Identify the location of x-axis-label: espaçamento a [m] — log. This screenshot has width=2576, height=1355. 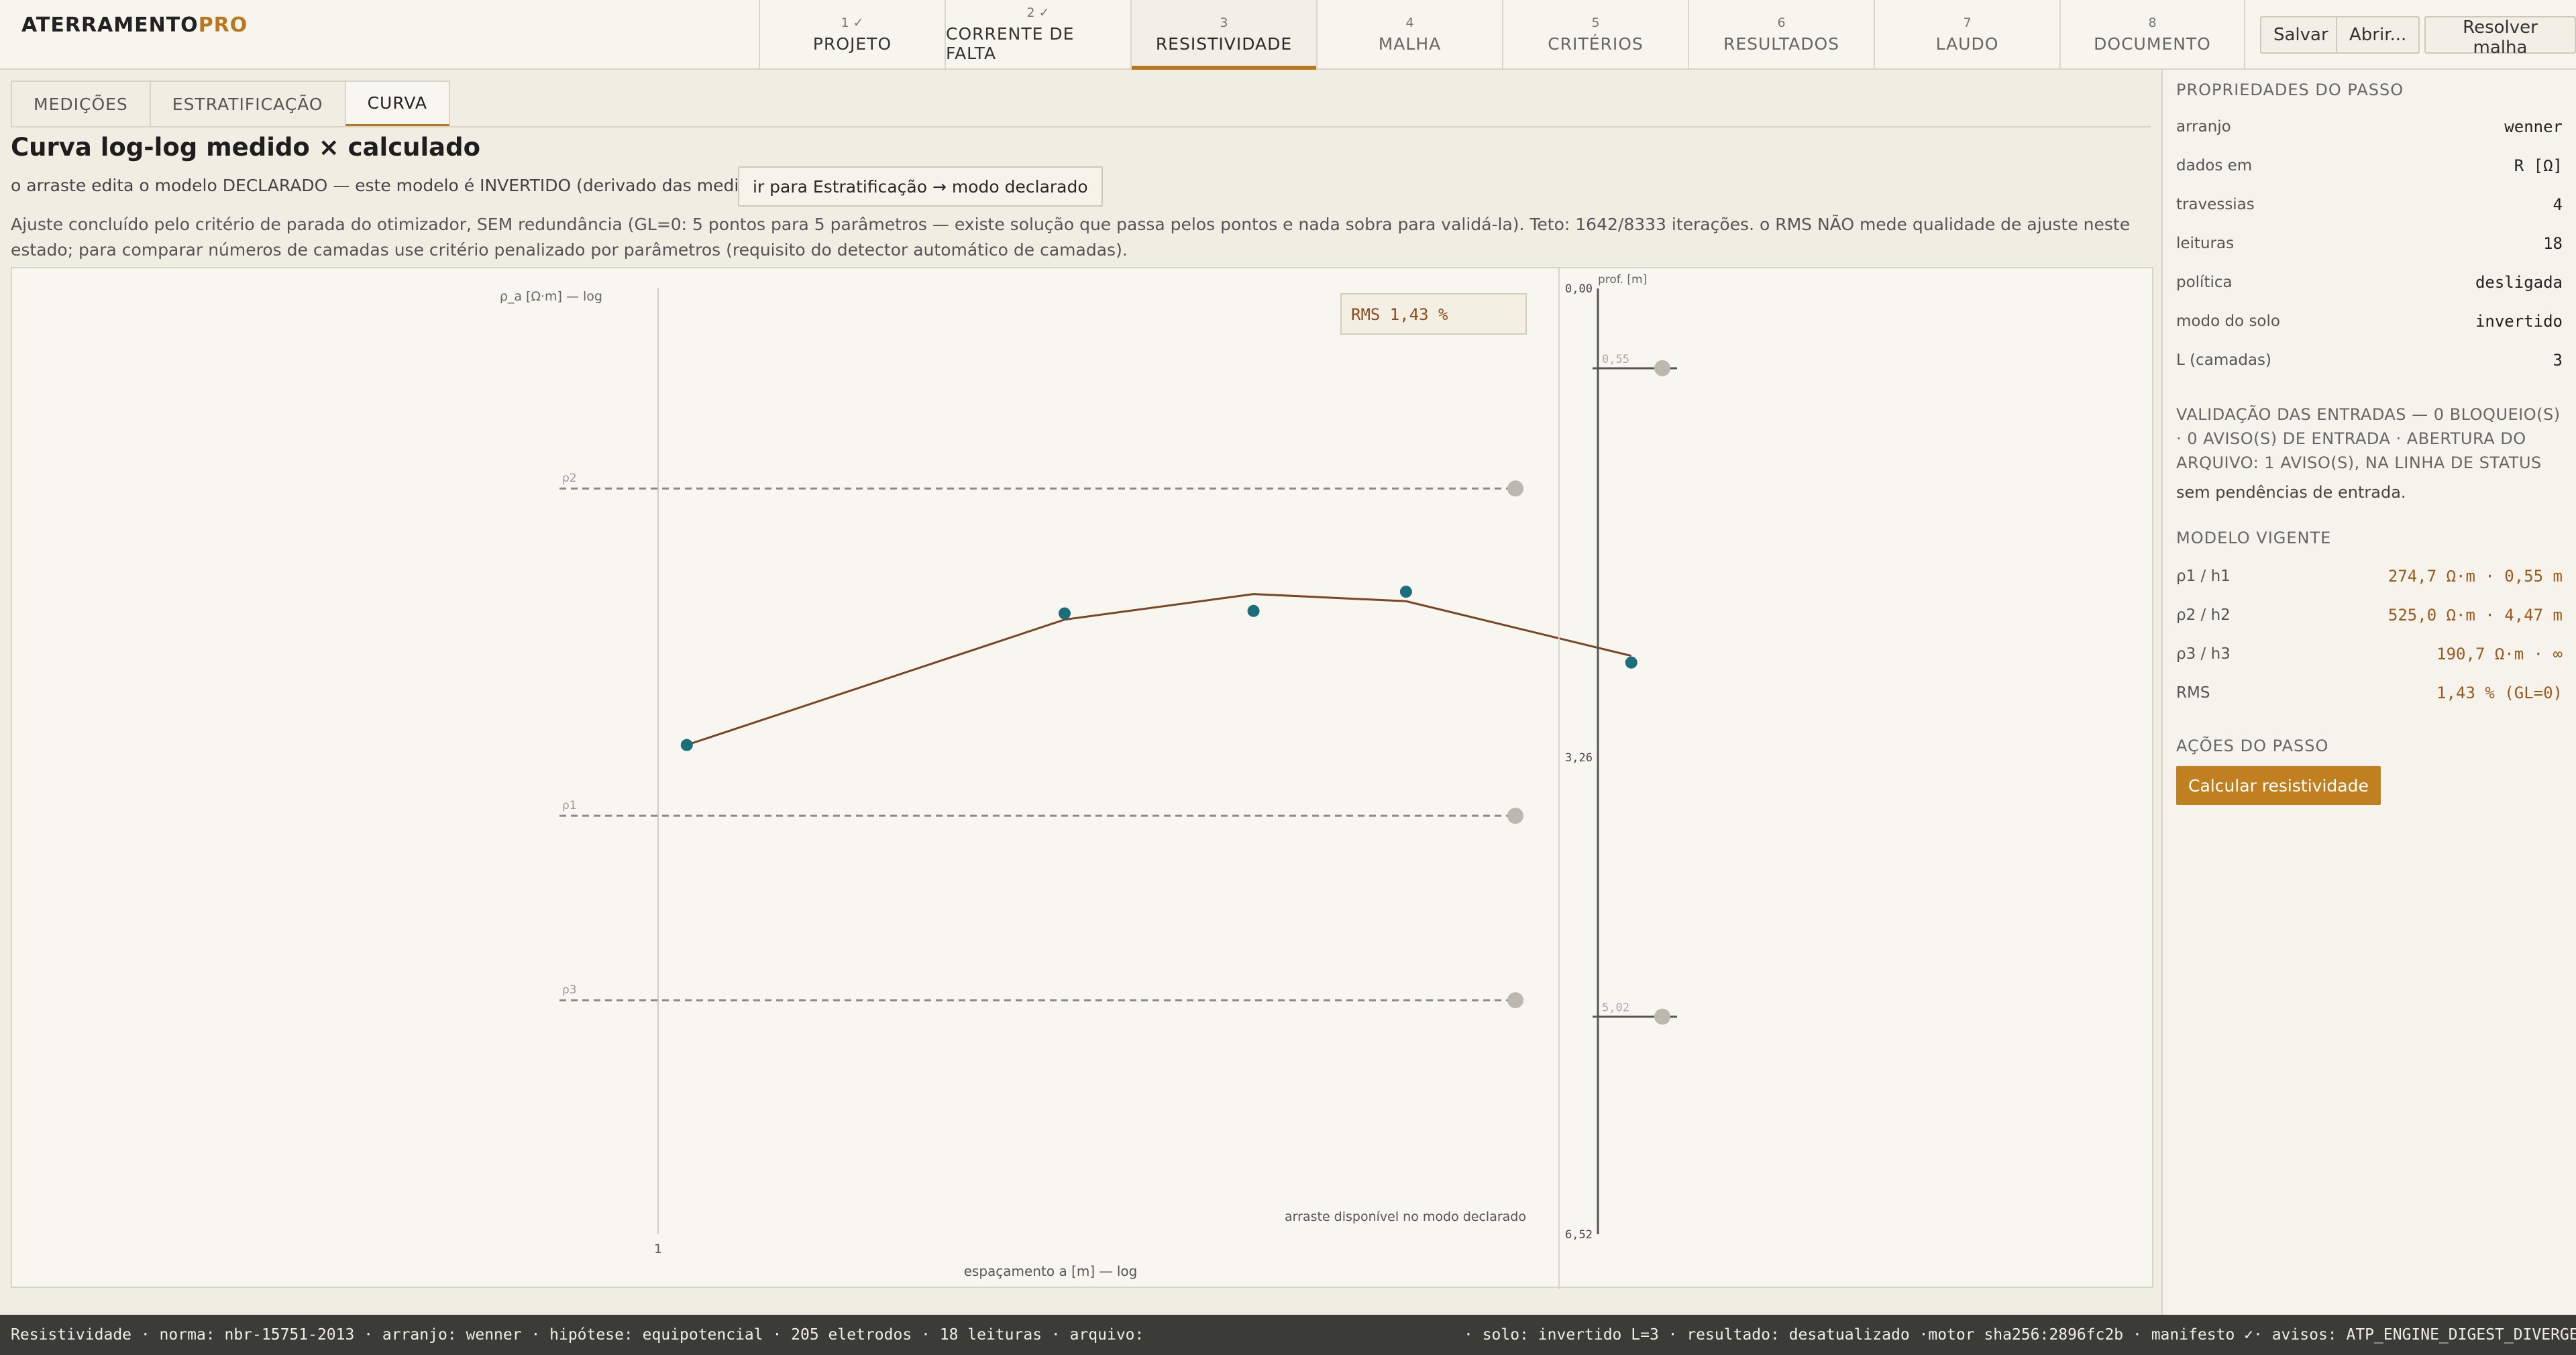
(1051, 1271).